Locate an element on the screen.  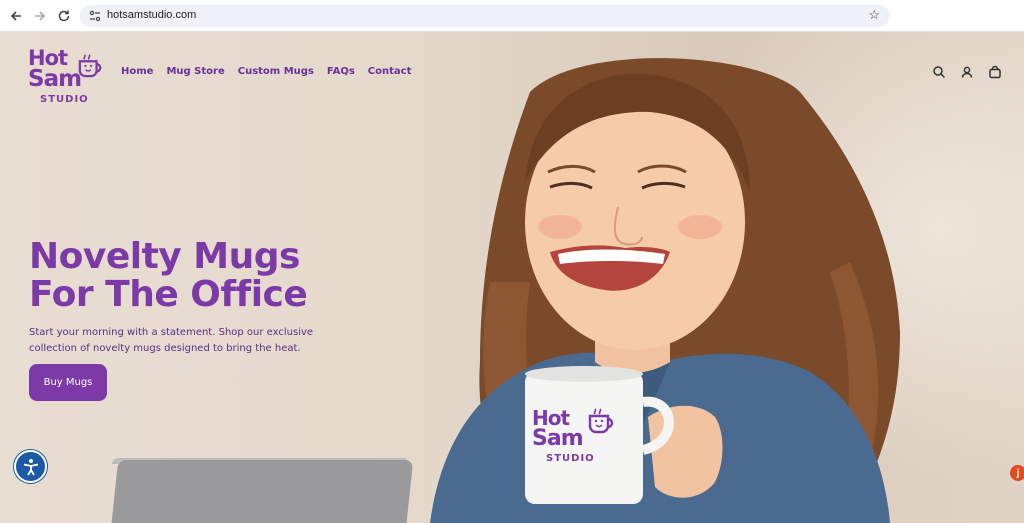
site-logo: Hot Sam STUDIO is located at coordinates (73, 78).